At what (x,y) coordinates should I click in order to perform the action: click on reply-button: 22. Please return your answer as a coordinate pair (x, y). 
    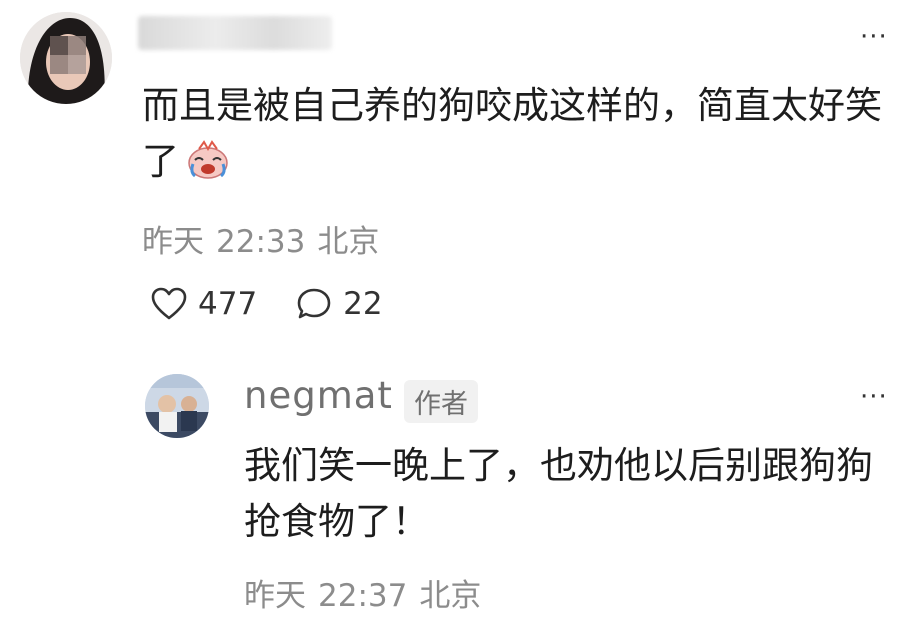
    Looking at the image, I should click on (339, 304).